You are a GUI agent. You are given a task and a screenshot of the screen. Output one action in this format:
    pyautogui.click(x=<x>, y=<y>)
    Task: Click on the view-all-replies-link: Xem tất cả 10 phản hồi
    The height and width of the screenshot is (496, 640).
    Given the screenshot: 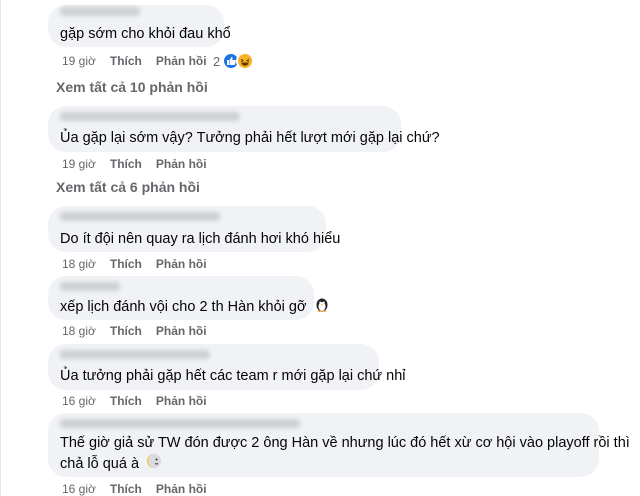 What is the action you would take?
    pyautogui.click(x=132, y=87)
    